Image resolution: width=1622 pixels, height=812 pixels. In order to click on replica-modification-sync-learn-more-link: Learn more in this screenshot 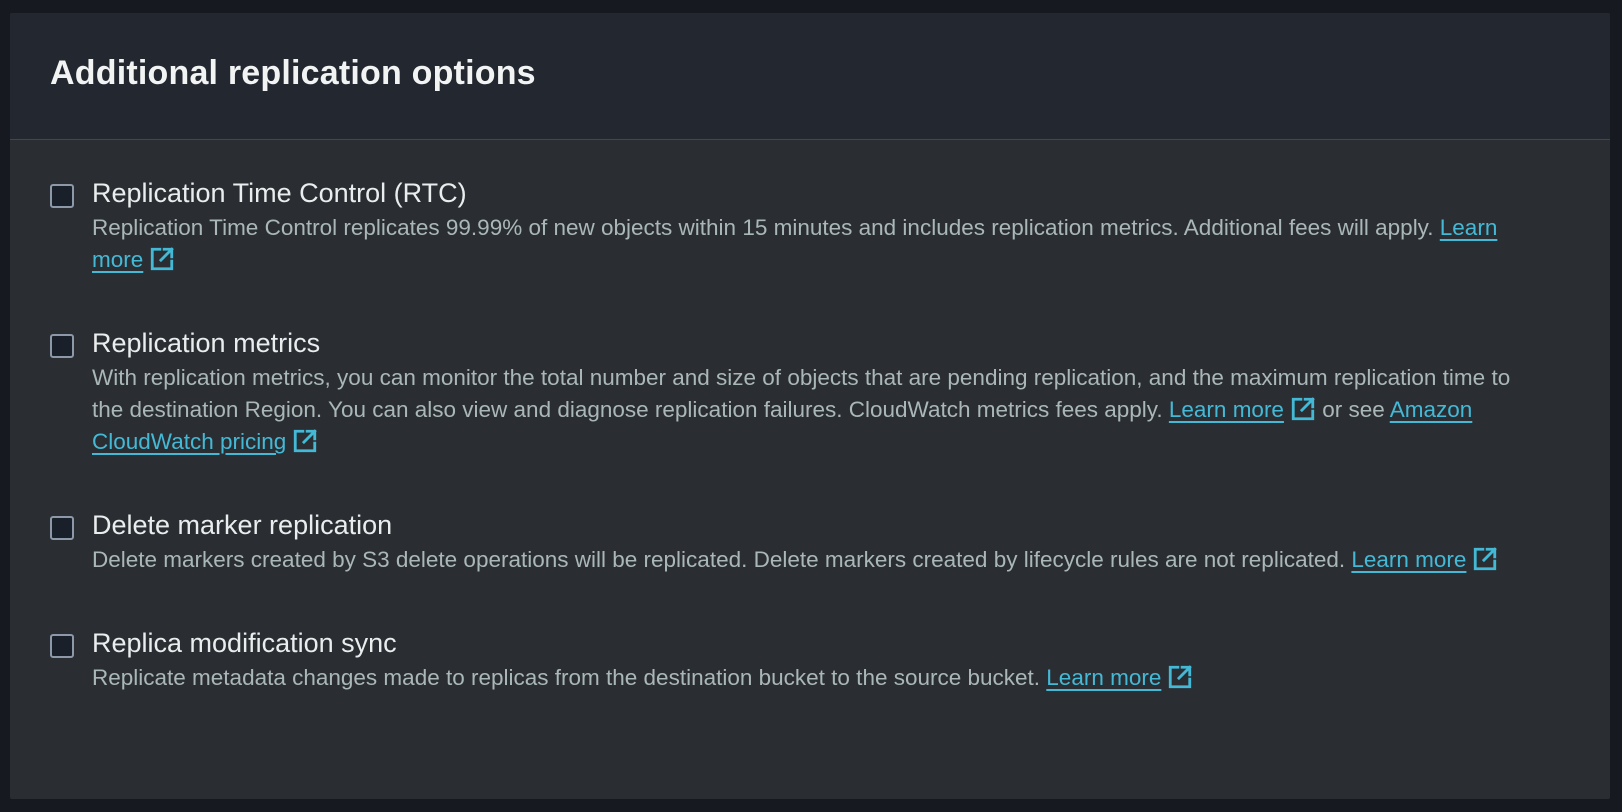, I will do `click(1103, 677)`.